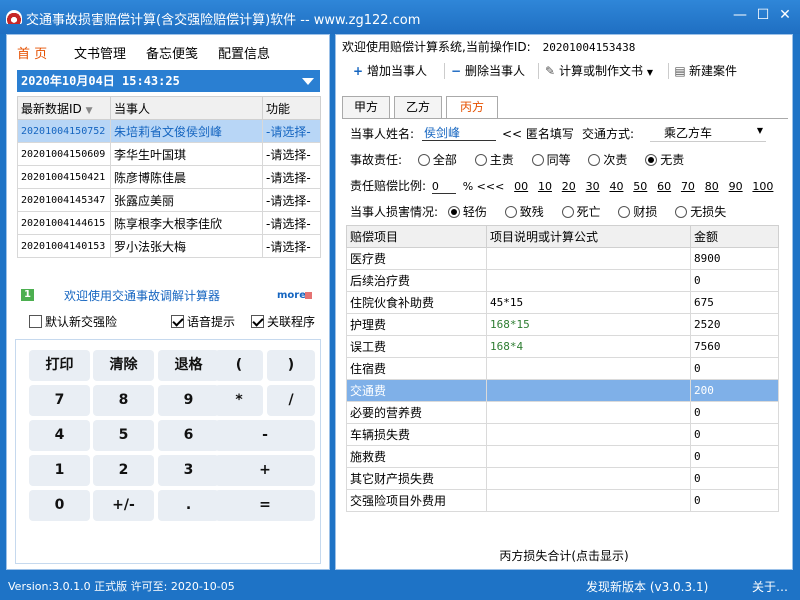 Image resolution: width=800 pixels, height=600 pixels. Describe the element at coordinates (366, 107) in the screenshot. I see `tab-party-a: 甲方` at that location.